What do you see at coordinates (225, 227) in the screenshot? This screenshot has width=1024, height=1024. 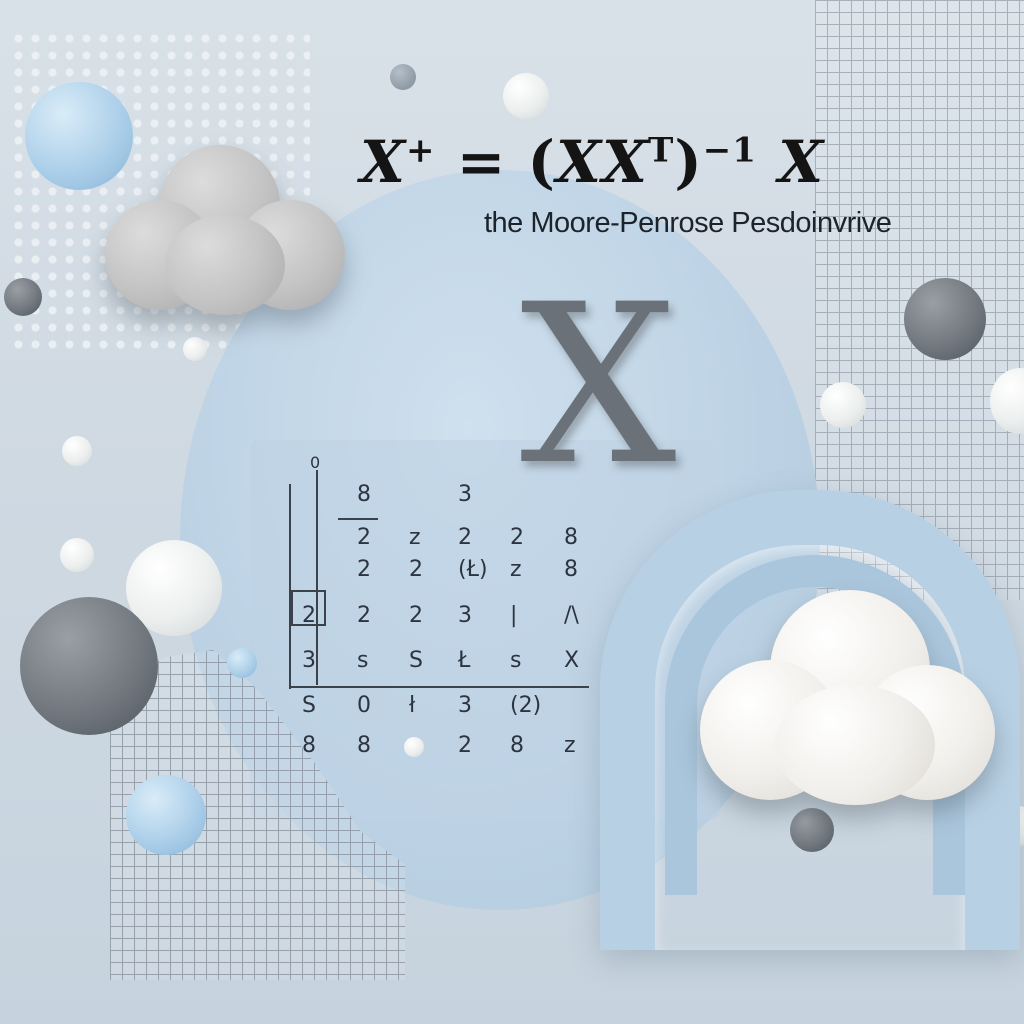 I see `cloud-grey` at bounding box center [225, 227].